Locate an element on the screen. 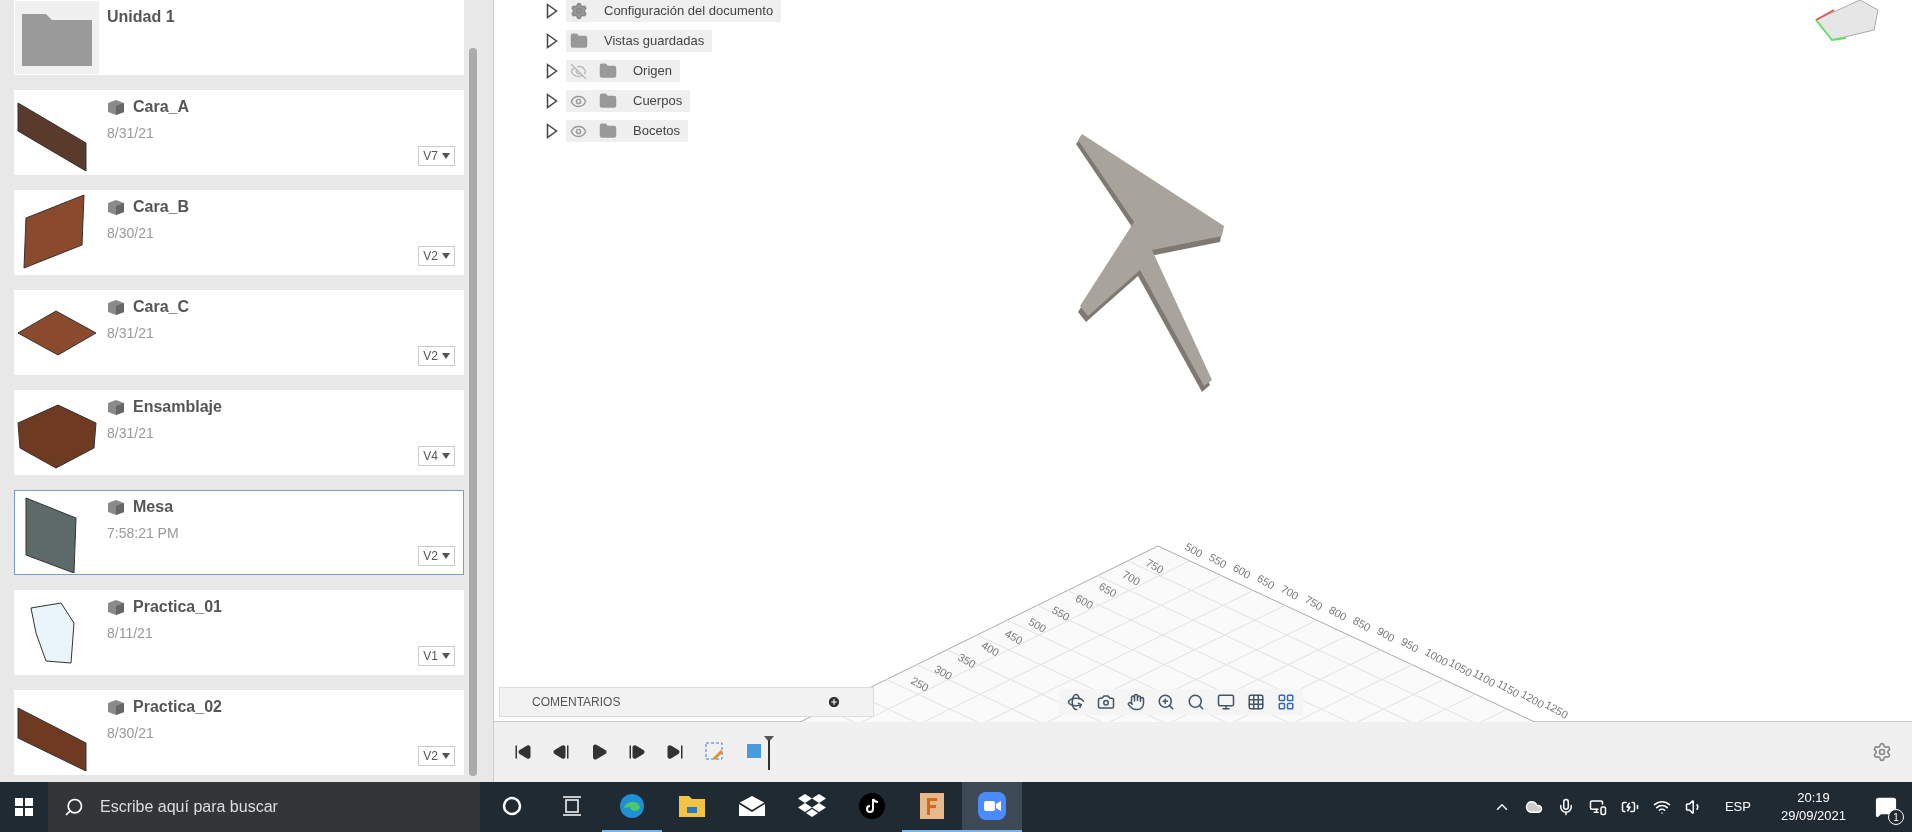 This screenshot has width=1912, height=832. wifi-icon is located at coordinates (1661, 807).